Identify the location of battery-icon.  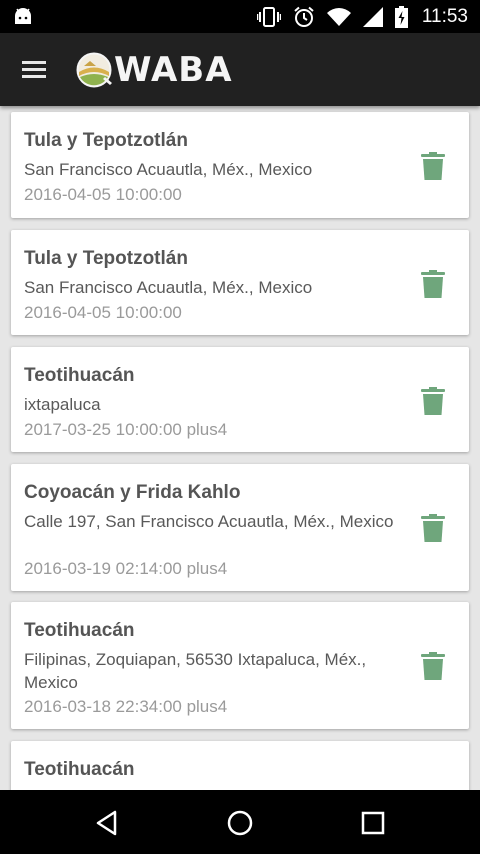
(401, 16).